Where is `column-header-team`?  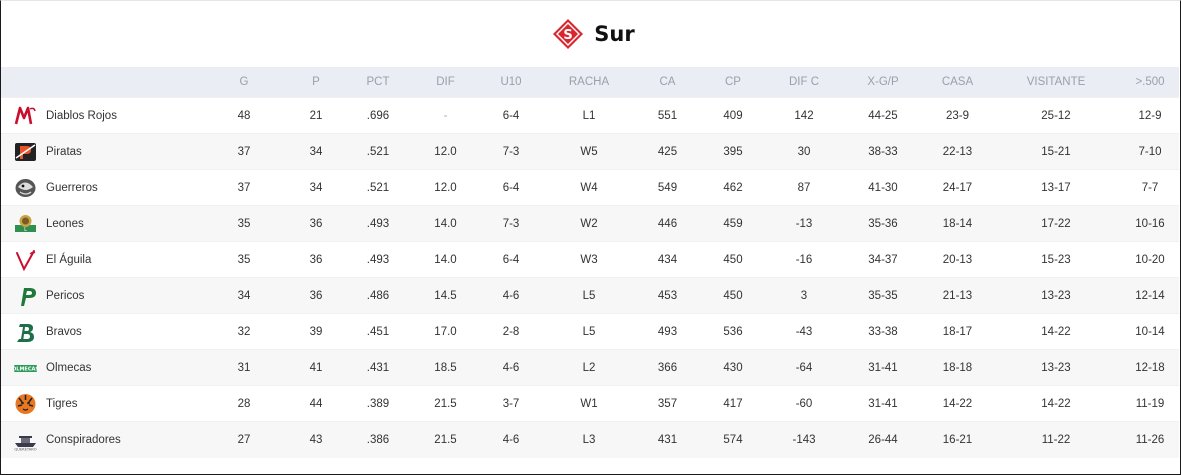 column-header-team is located at coordinates (100, 82).